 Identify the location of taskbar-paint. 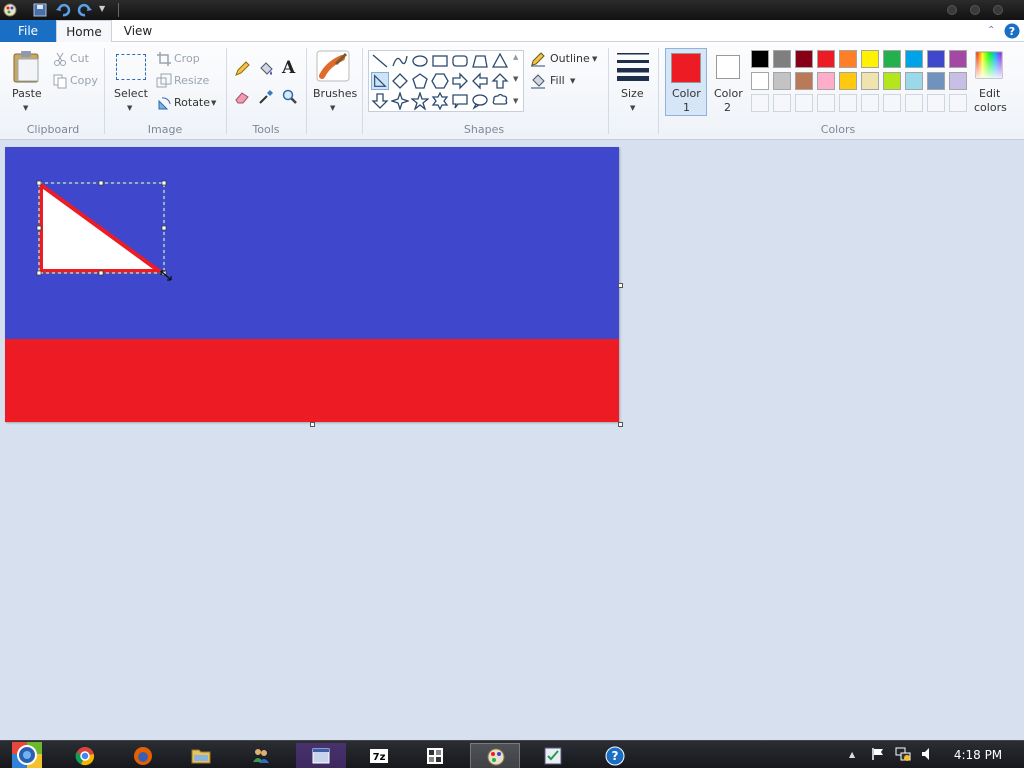
(495, 755).